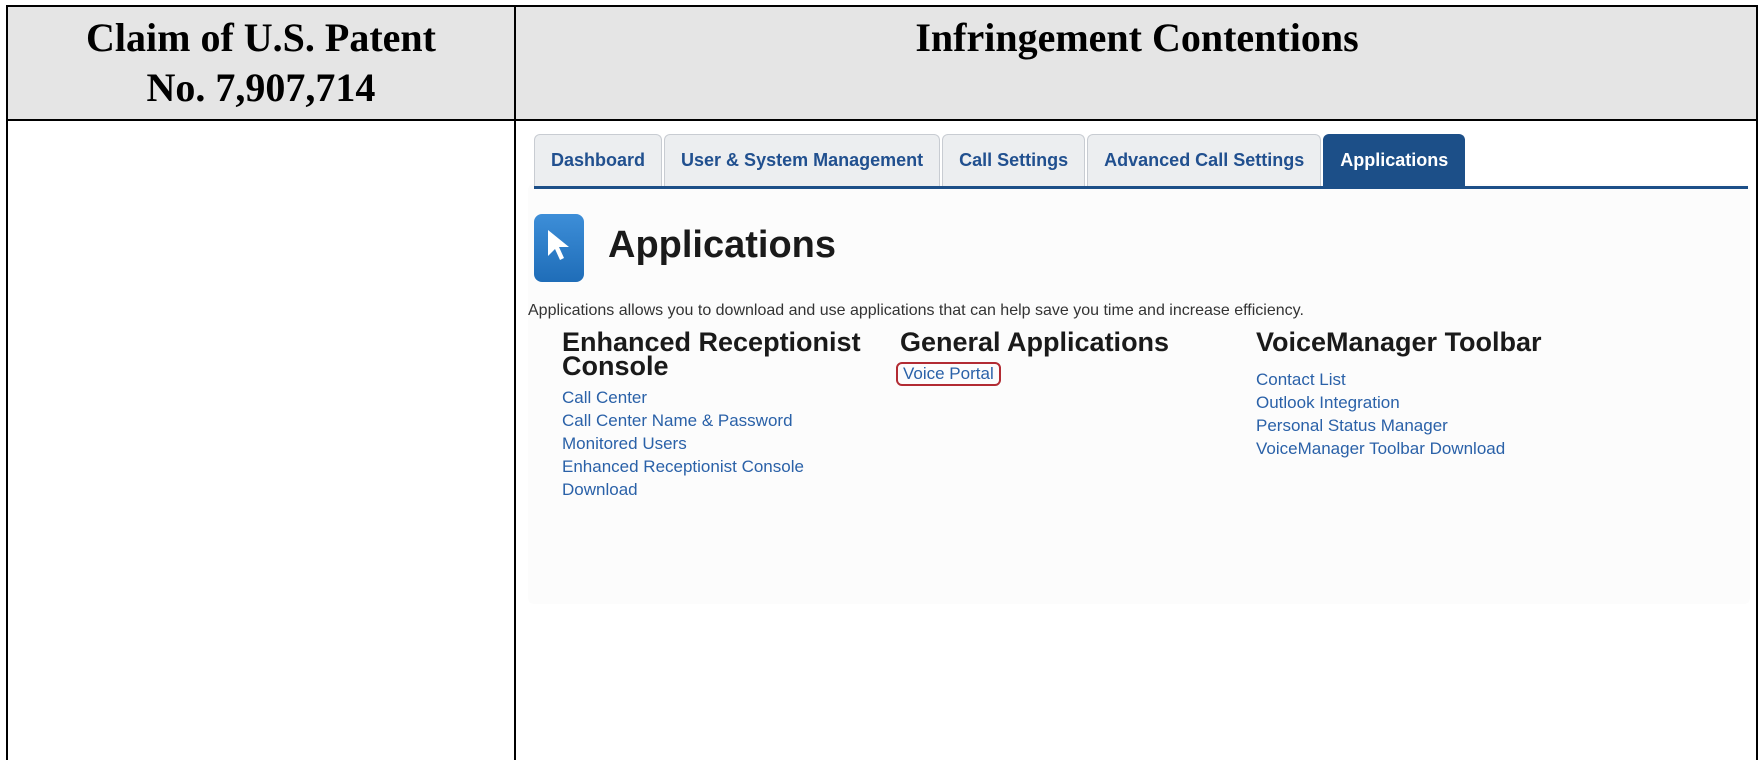 The image size is (1764, 760). What do you see at coordinates (1014, 160) in the screenshot?
I see `tab-call-settings: Call Settings` at bounding box center [1014, 160].